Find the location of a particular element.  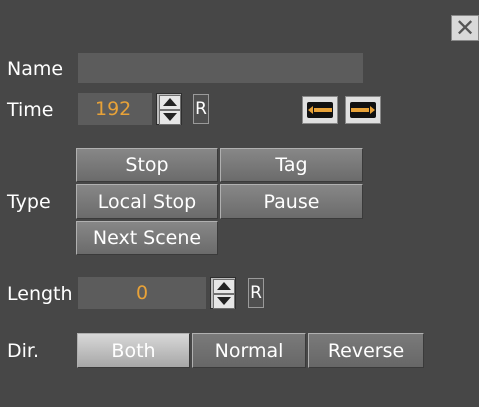

length-stepper is located at coordinates (223, 293).